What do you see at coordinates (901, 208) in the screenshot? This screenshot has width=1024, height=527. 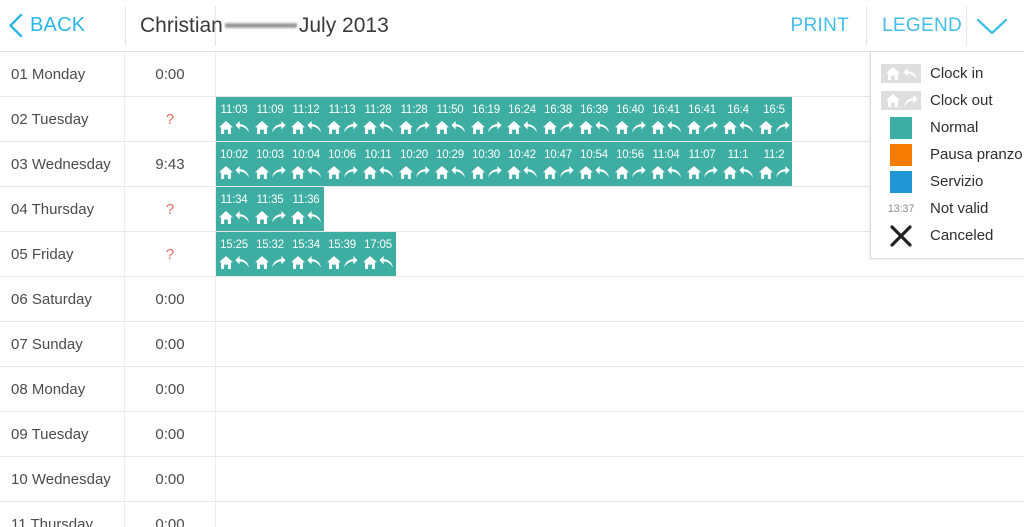 I see `not-valid-sample-time: 13:37` at bounding box center [901, 208].